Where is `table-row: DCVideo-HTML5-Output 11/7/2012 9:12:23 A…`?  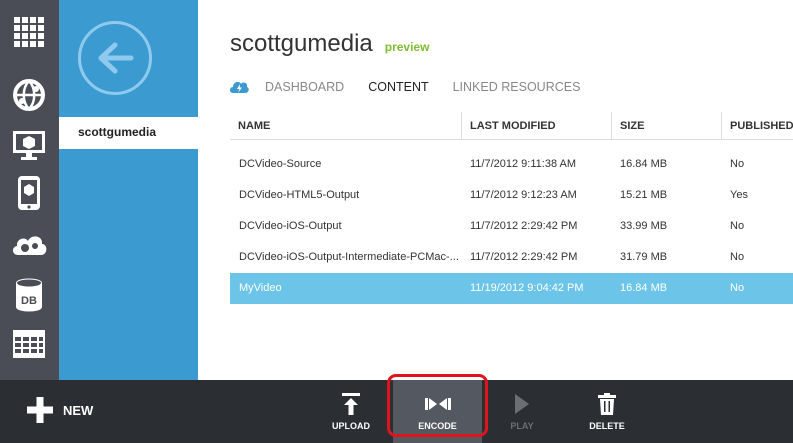
table-row: DCVideo-HTML5-Output 11/7/2012 9:12:23 A… is located at coordinates (511, 195).